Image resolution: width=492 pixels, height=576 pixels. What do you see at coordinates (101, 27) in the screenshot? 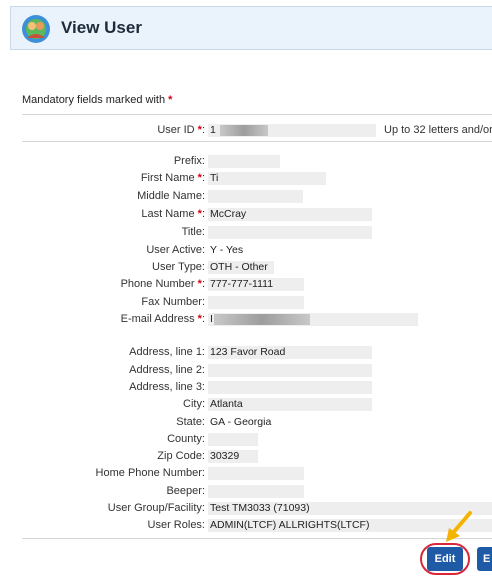
I see `page-title: View User` at bounding box center [101, 27].